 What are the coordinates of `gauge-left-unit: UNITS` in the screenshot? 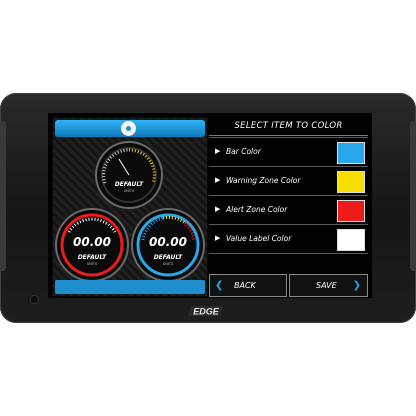 It's located at (92, 264).